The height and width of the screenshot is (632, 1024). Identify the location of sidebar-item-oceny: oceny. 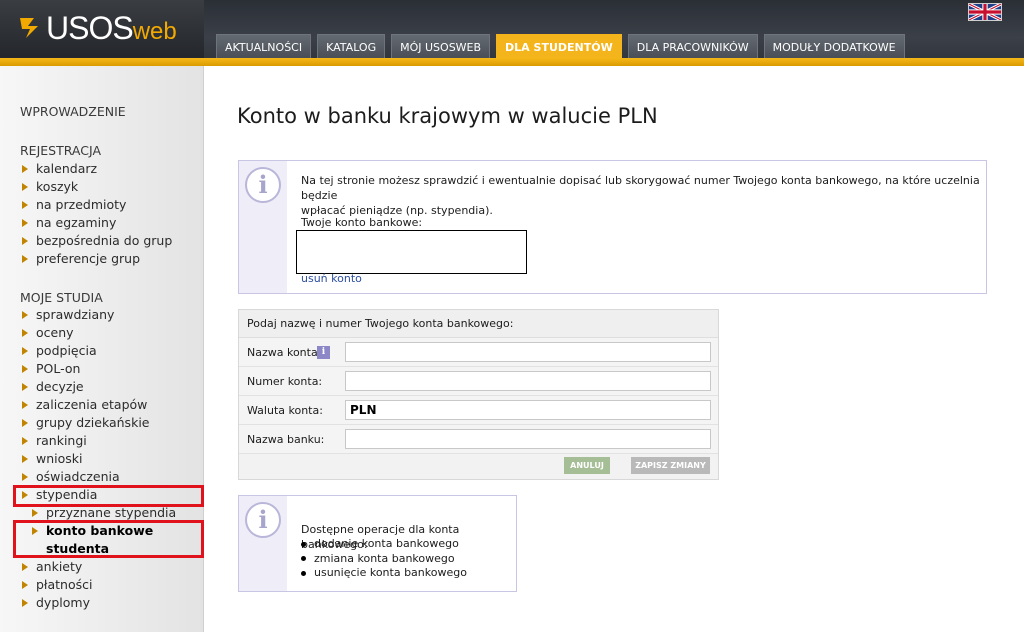
(99, 333).